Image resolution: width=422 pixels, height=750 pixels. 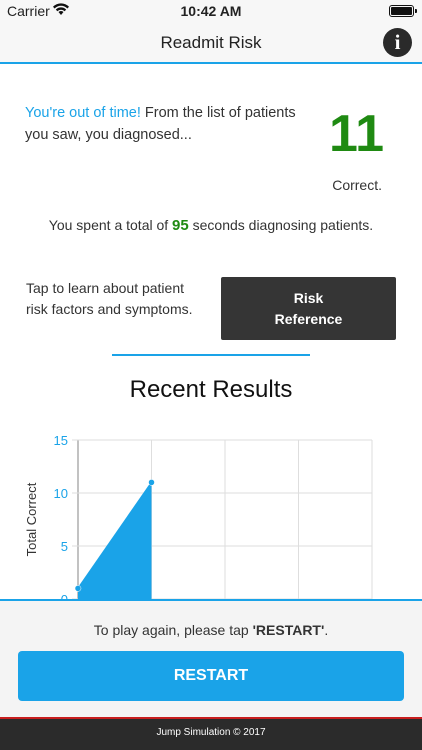 What do you see at coordinates (356, 134) in the screenshot?
I see `correct-score: 11` at bounding box center [356, 134].